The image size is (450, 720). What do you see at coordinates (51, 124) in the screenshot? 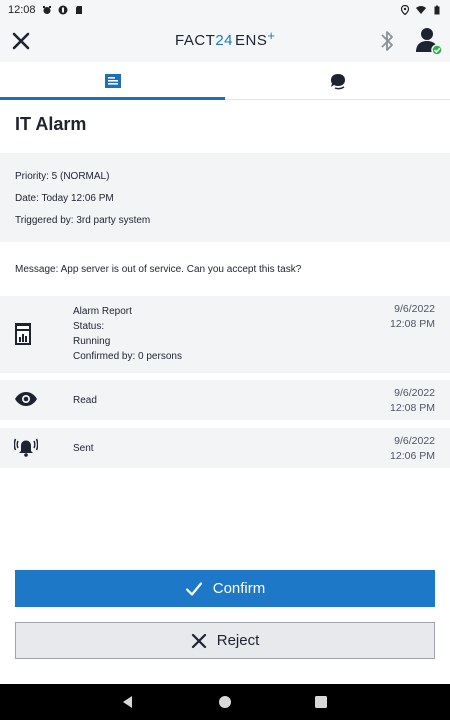
I see `alarm-title: IT Alarm` at bounding box center [51, 124].